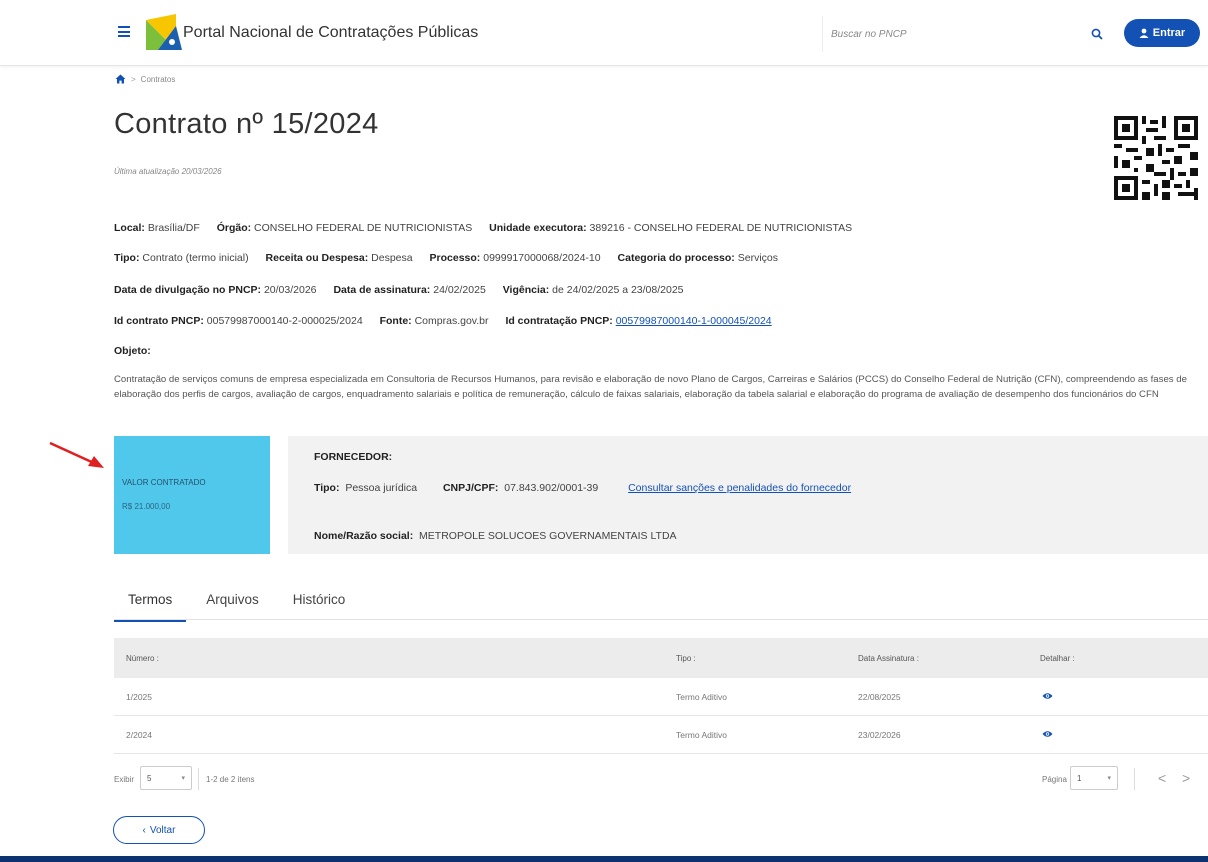 The image size is (1208, 862). Describe the element at coordinates (149, 778) in the screenshot. I see `page-size-value: 5` at that location.